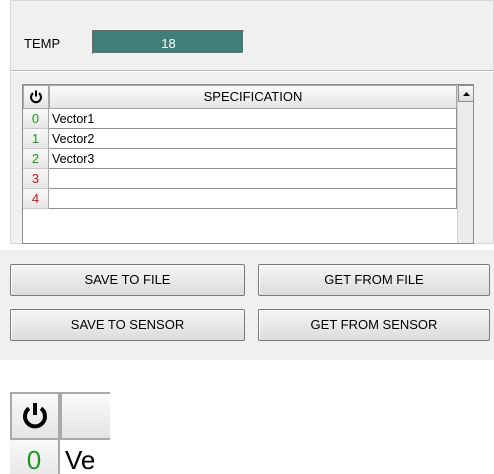  I want to click on section-divider, so click(252, 71).